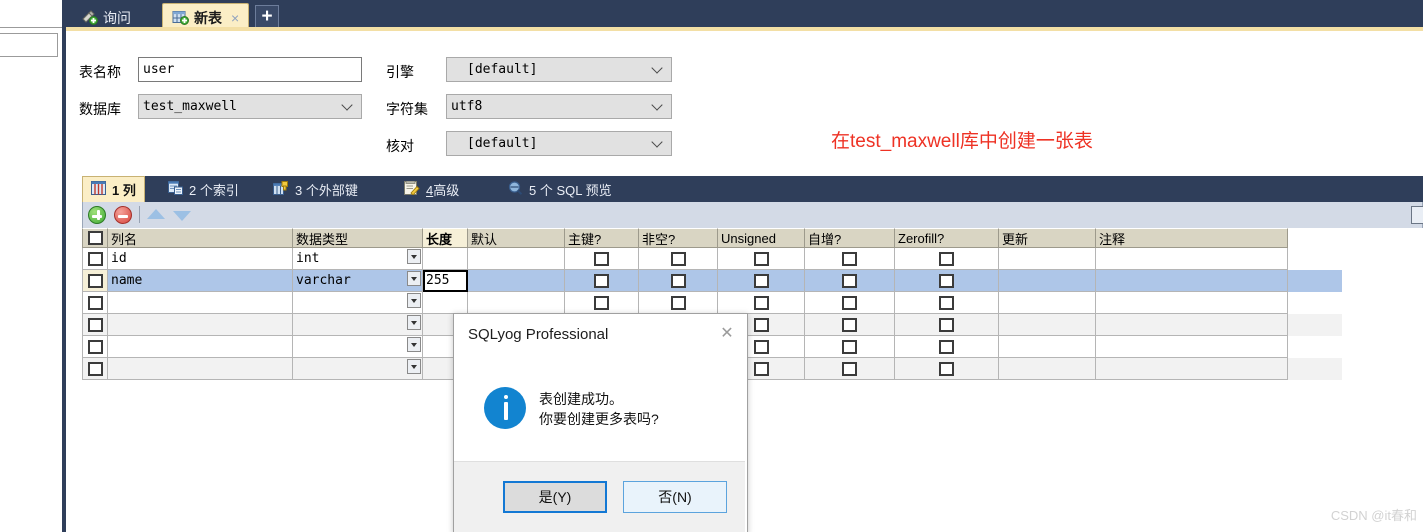 This screenshot has width=1423, height=532. I want to click on tab-indexes: 2 个索引, so click(203, 189).